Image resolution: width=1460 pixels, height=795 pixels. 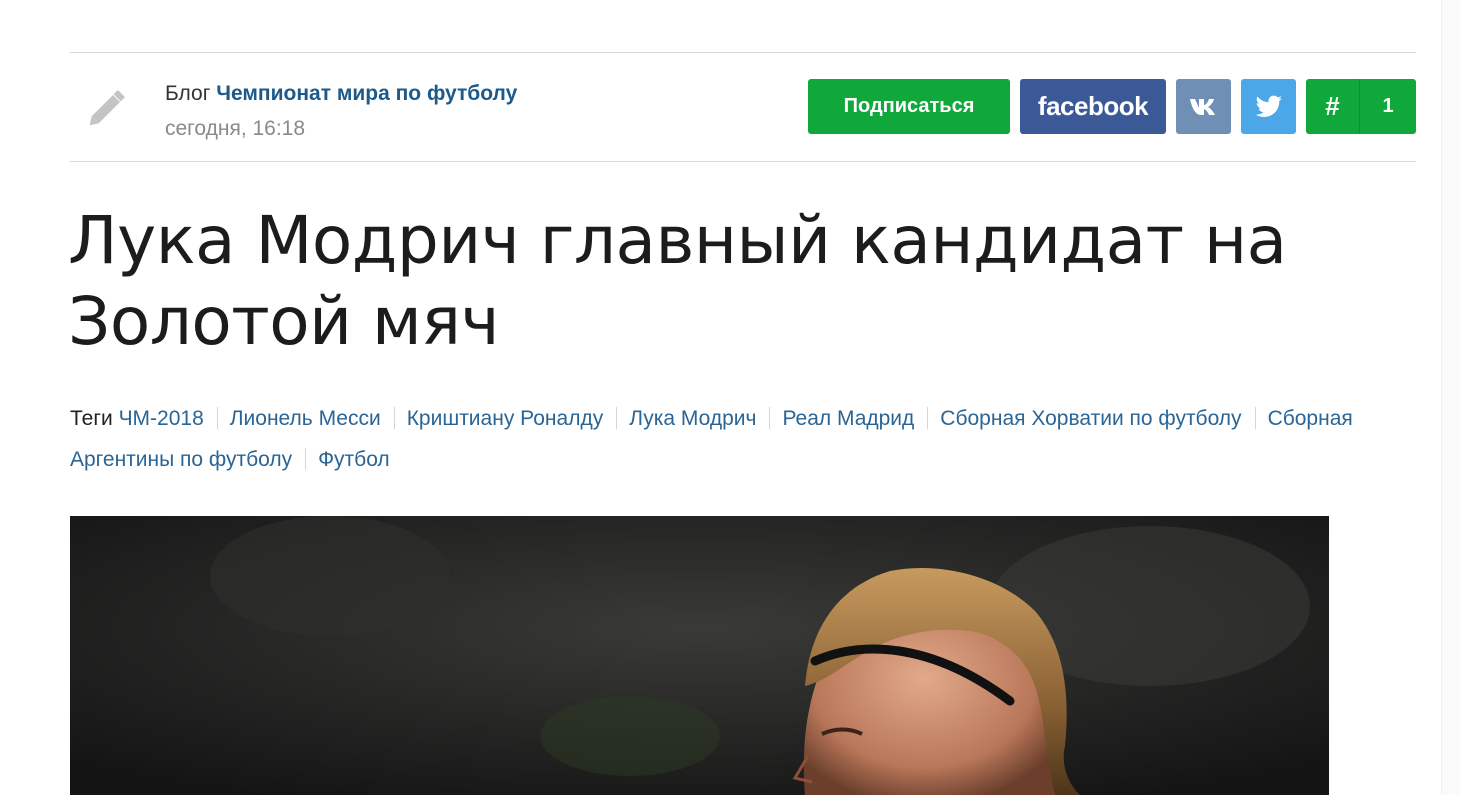 I want to click on blog-line: Блог Чемпионат мира по футболу, so click(x=341, y=94).